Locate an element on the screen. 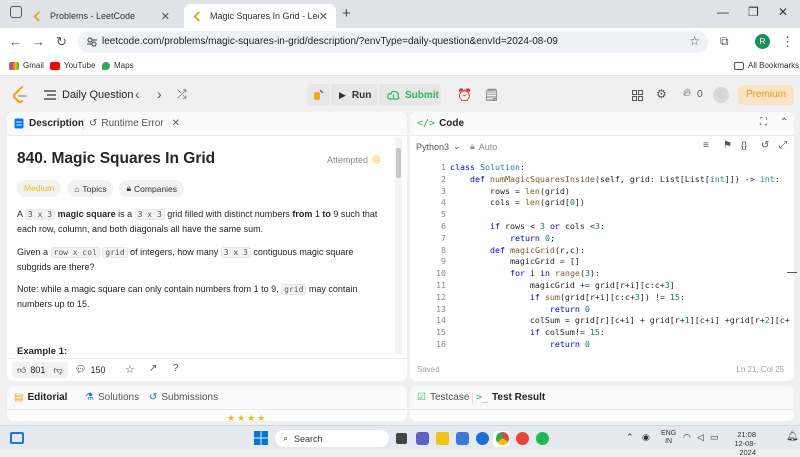 This screenshot has width=800, height=457. wifi-icon: ◠ is located at coordinates (687, 437).